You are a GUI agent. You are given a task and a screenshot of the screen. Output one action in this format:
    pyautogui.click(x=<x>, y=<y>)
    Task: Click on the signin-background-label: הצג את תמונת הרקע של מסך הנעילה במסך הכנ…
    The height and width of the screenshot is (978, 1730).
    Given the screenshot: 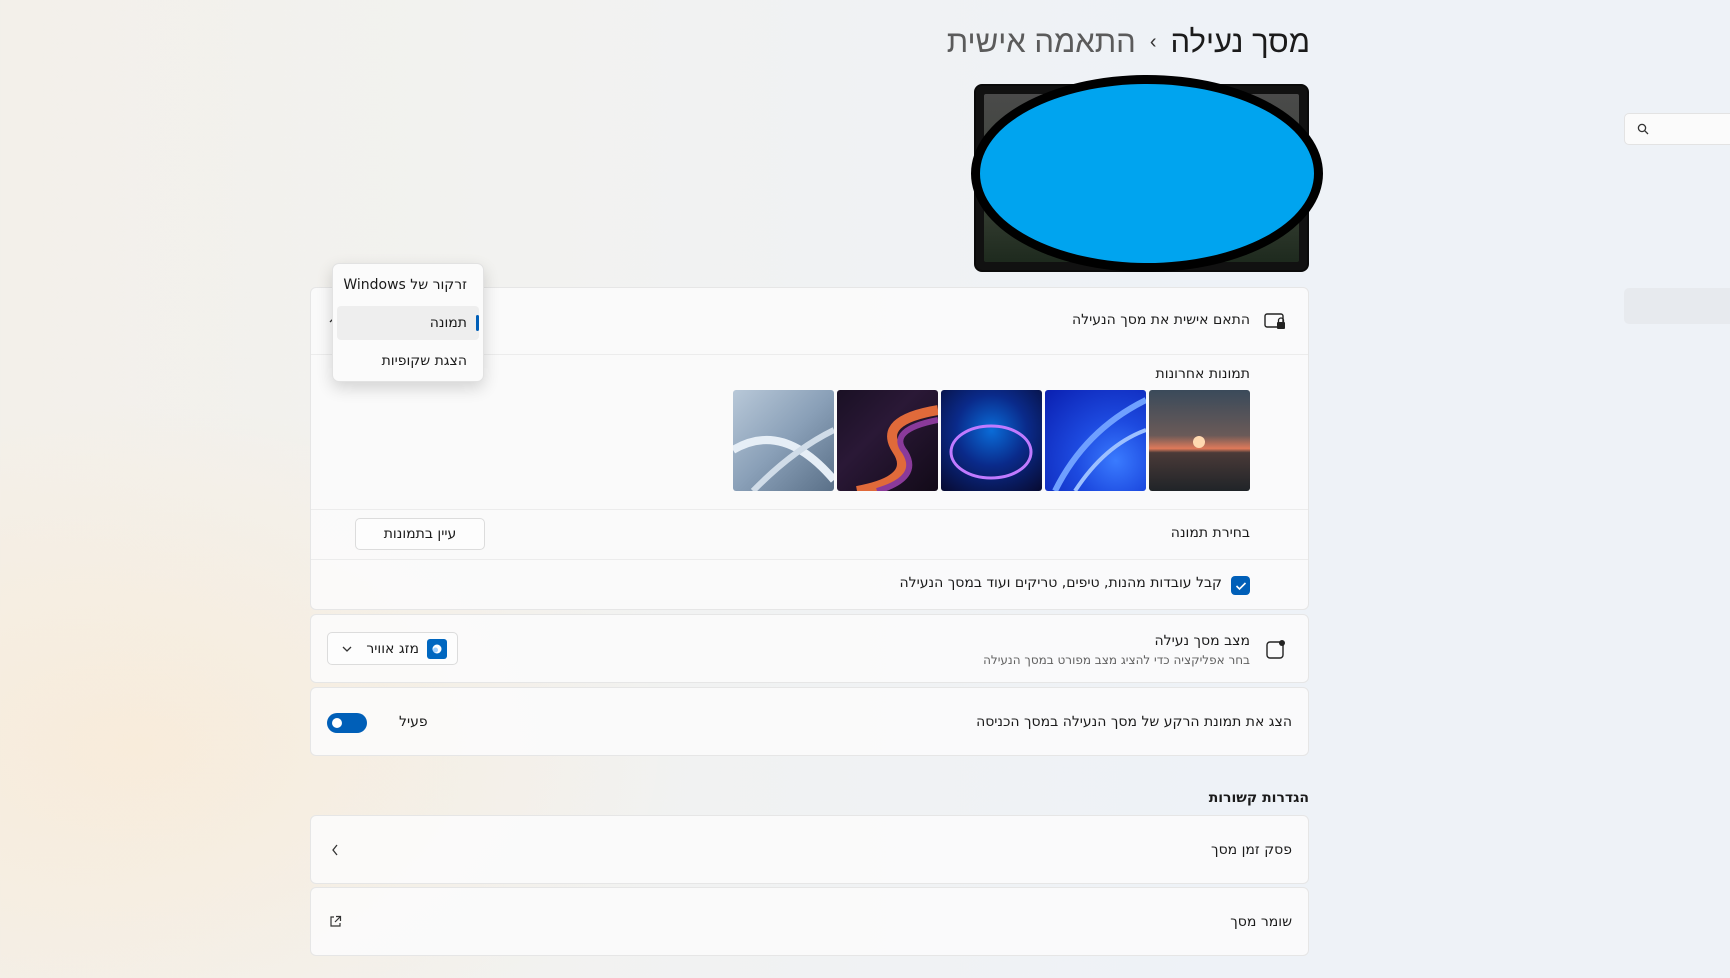 What is the action you would take?
    pyautogui.click(x=1134, y=722)
    